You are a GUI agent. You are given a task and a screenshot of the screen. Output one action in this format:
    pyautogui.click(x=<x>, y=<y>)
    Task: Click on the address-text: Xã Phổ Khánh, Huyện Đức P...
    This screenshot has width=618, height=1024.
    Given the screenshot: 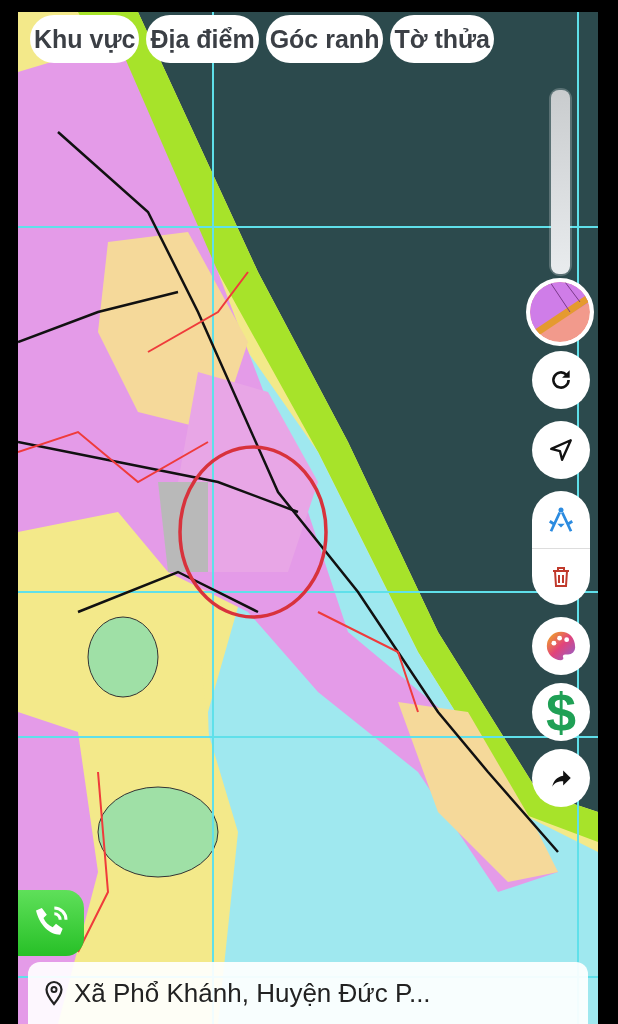 What is the action you would take?
    pyautogui.click(x=252, y=993)
    